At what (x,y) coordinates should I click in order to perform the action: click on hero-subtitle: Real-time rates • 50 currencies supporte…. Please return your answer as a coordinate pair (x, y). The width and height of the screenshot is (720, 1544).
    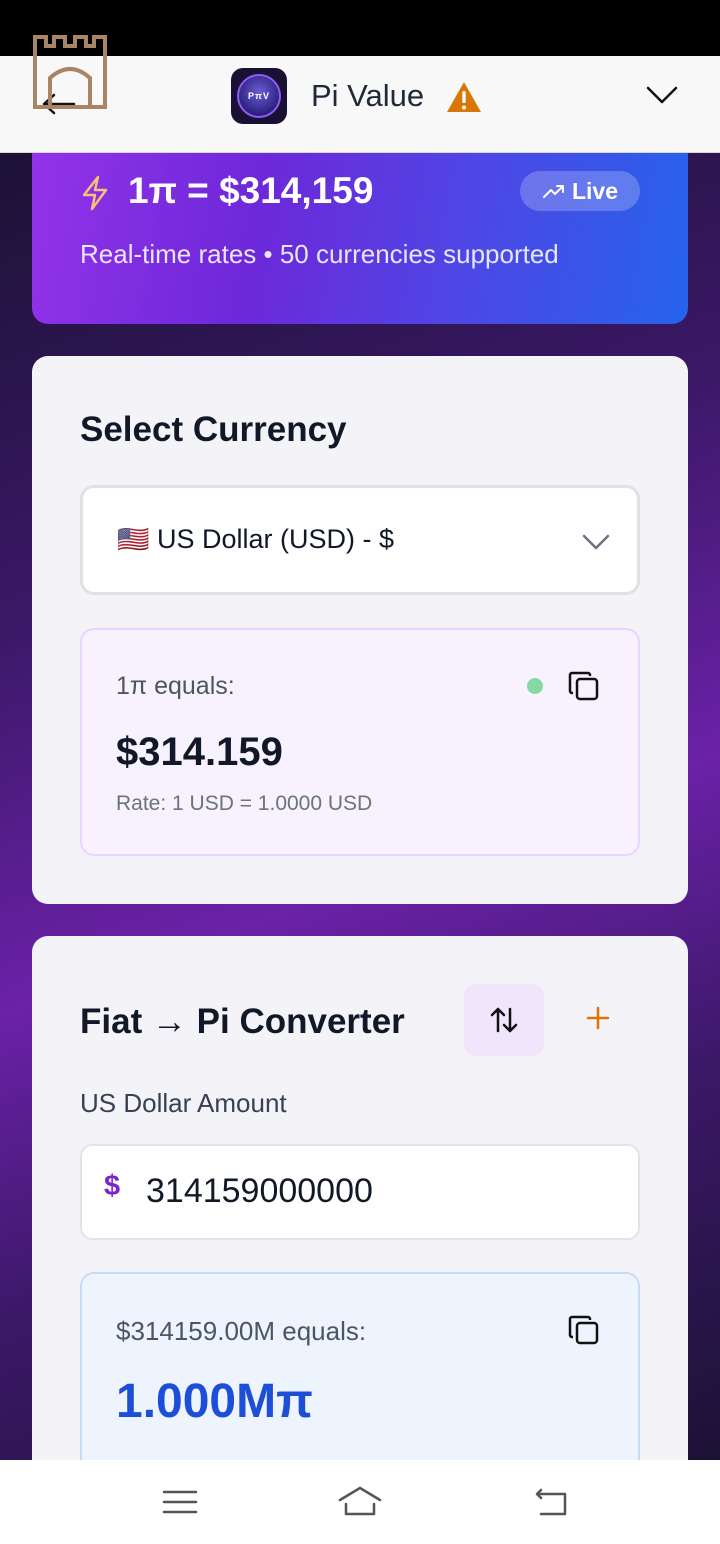
    Looking at the image, I should click on (319, 254).